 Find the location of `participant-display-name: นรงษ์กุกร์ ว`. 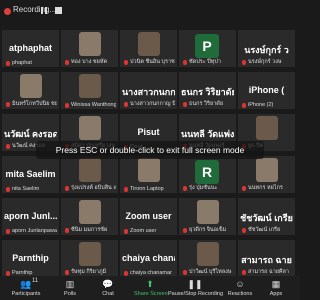

participant-display-name: นรงษ์กุกร์ ว is located at coordinates (266, 50).